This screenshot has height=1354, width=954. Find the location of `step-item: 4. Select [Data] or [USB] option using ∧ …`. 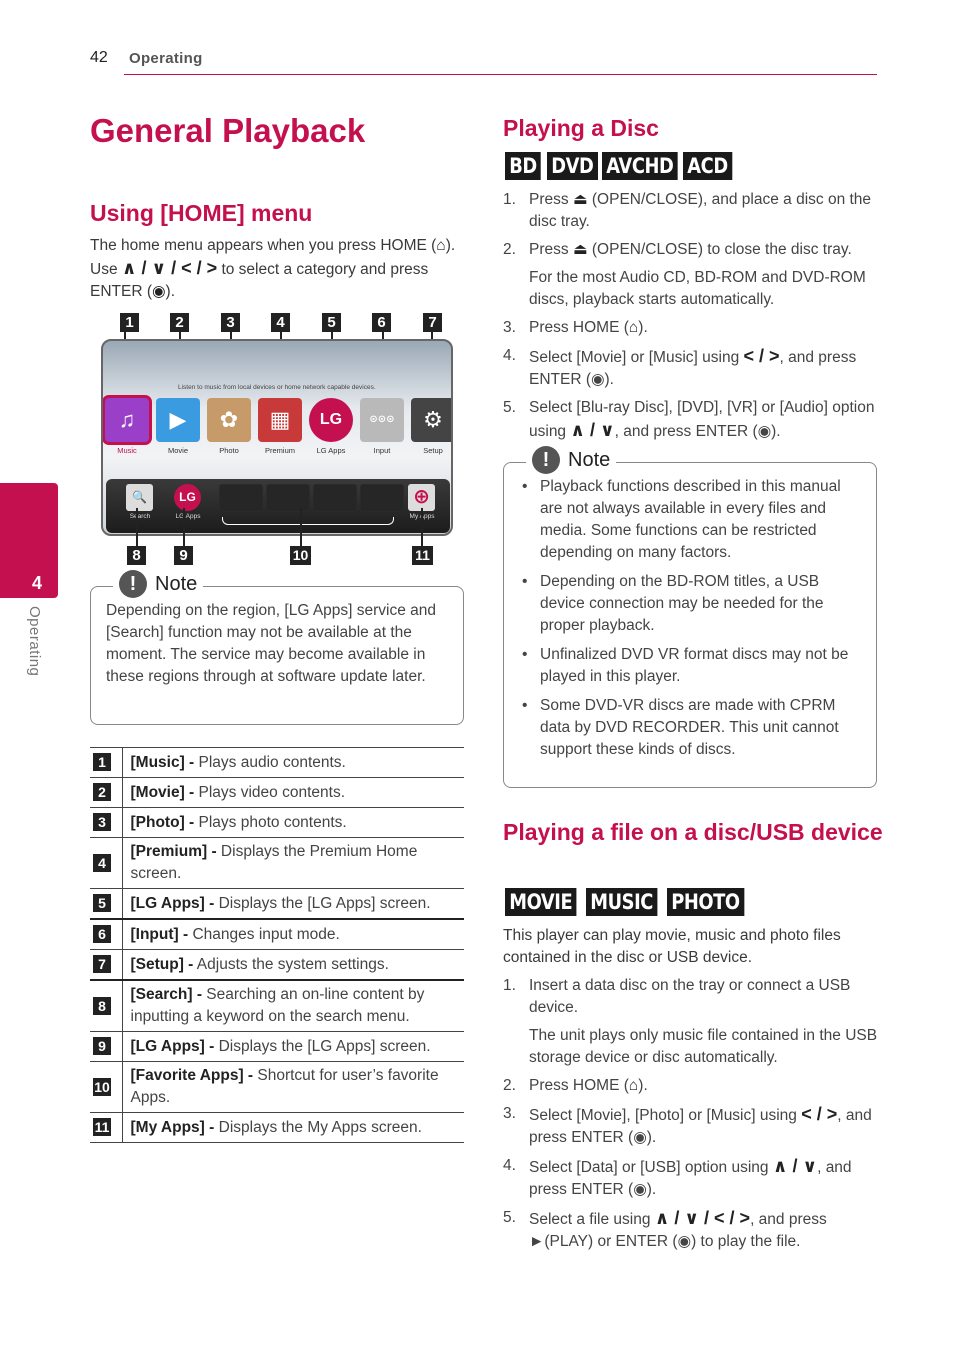

step-item: 4. Select [Data] or [USB] option using ∧ … is located at coordinates (692, 1178).